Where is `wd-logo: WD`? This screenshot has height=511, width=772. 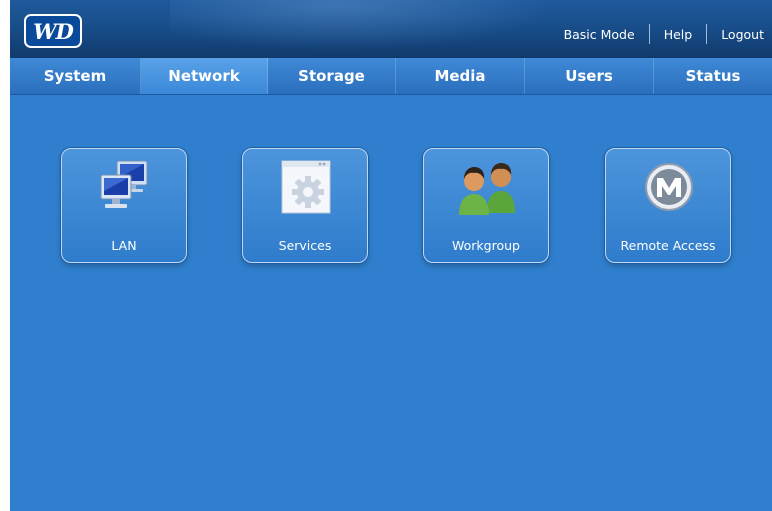
wd-logo: WD is located at coordinates (53, 31).